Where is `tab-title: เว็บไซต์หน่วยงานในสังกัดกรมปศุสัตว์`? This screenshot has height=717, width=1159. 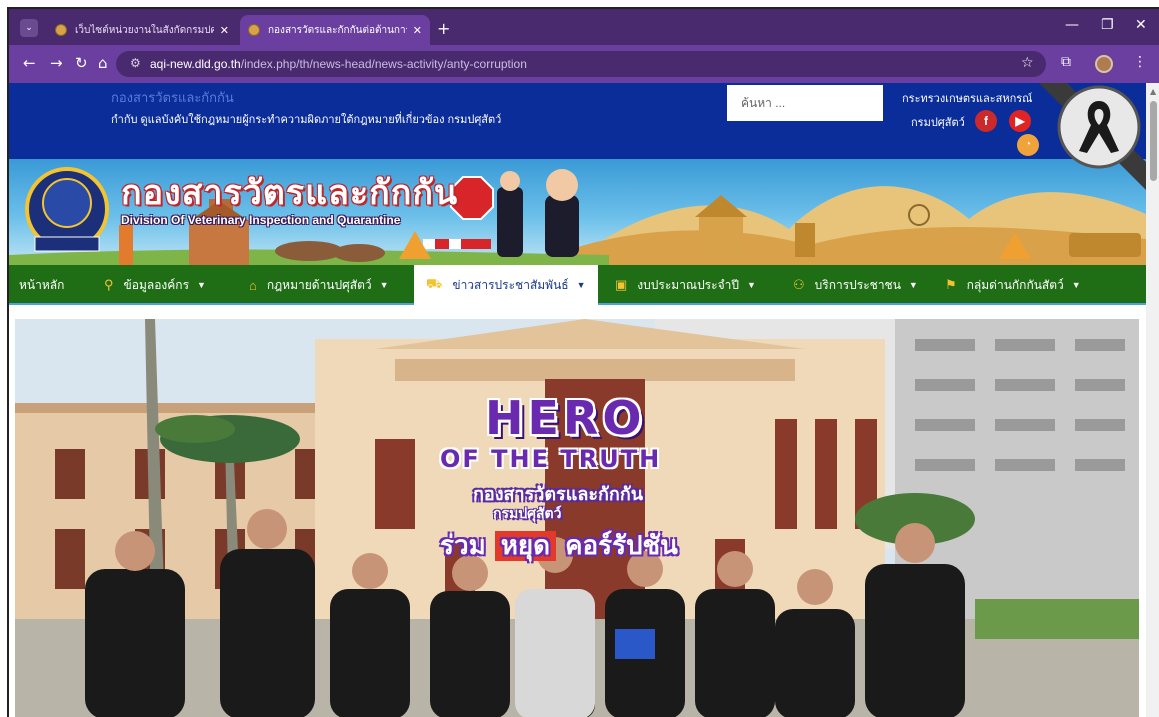 tab-title: เว็บไซต์หน่วยงานในสังกัดกรมปศุสัตว์ is located at coordinates (144, 30).